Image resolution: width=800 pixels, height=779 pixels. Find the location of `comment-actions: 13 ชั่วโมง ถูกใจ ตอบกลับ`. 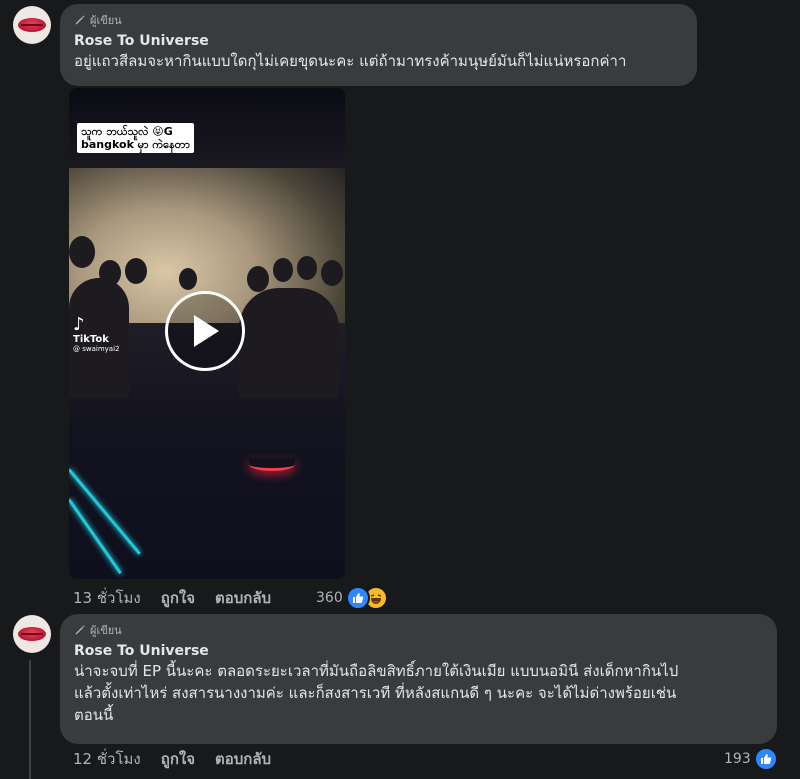

comment-actions: 13 ชั่วโมง ถูกใจ ตอบกลับ is located at coordinates (172, 598).